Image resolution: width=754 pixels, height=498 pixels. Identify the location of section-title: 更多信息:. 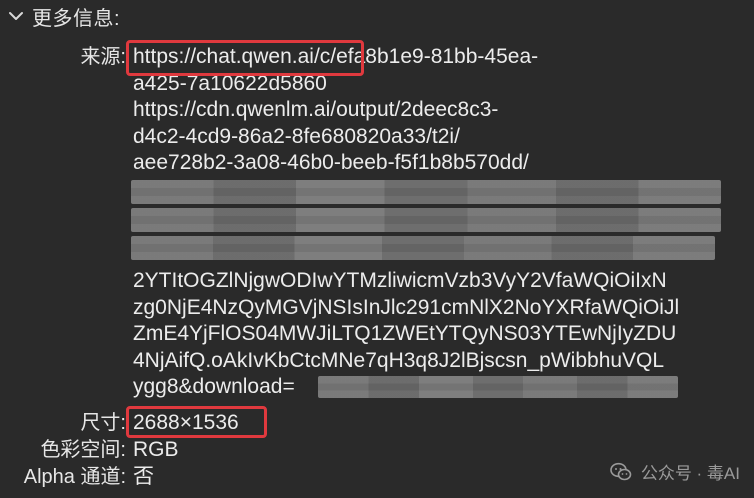
(76, 18).